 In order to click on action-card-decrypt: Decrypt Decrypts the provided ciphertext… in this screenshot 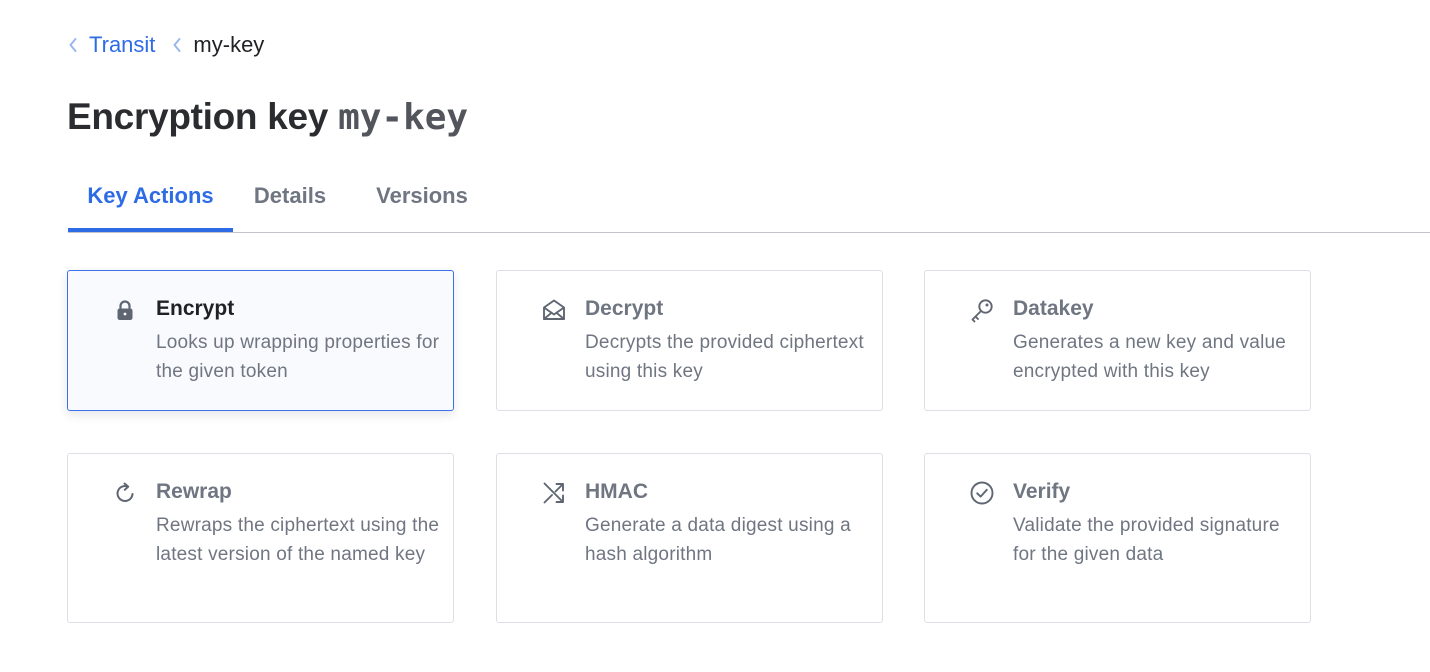, I will do `click(689, 340)`.